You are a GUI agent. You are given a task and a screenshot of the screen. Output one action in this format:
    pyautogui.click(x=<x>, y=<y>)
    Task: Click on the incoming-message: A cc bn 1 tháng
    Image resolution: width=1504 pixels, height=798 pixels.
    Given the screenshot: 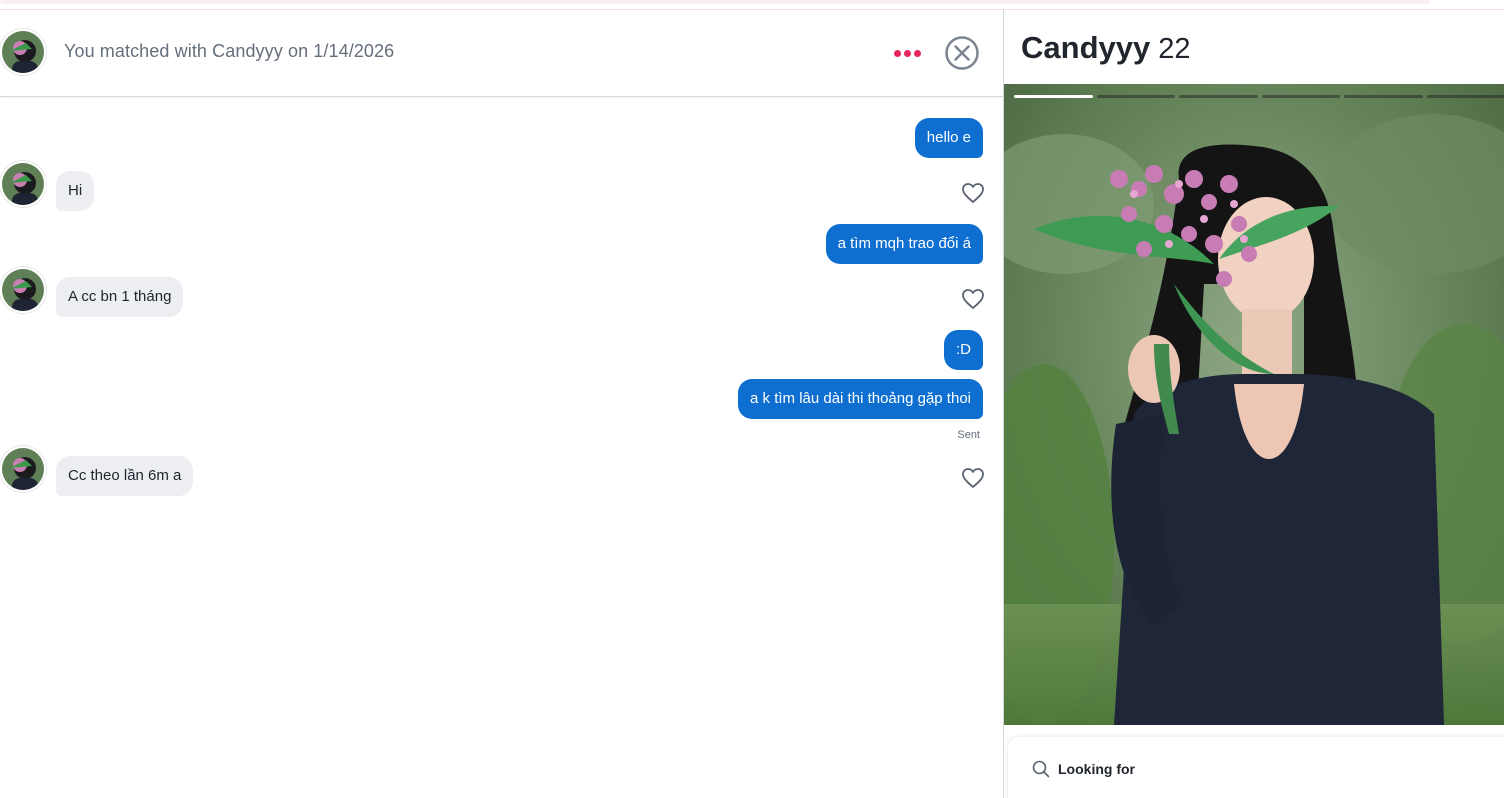 What is the action you would take?
    pyautogui.click(x=120, y=297)
    